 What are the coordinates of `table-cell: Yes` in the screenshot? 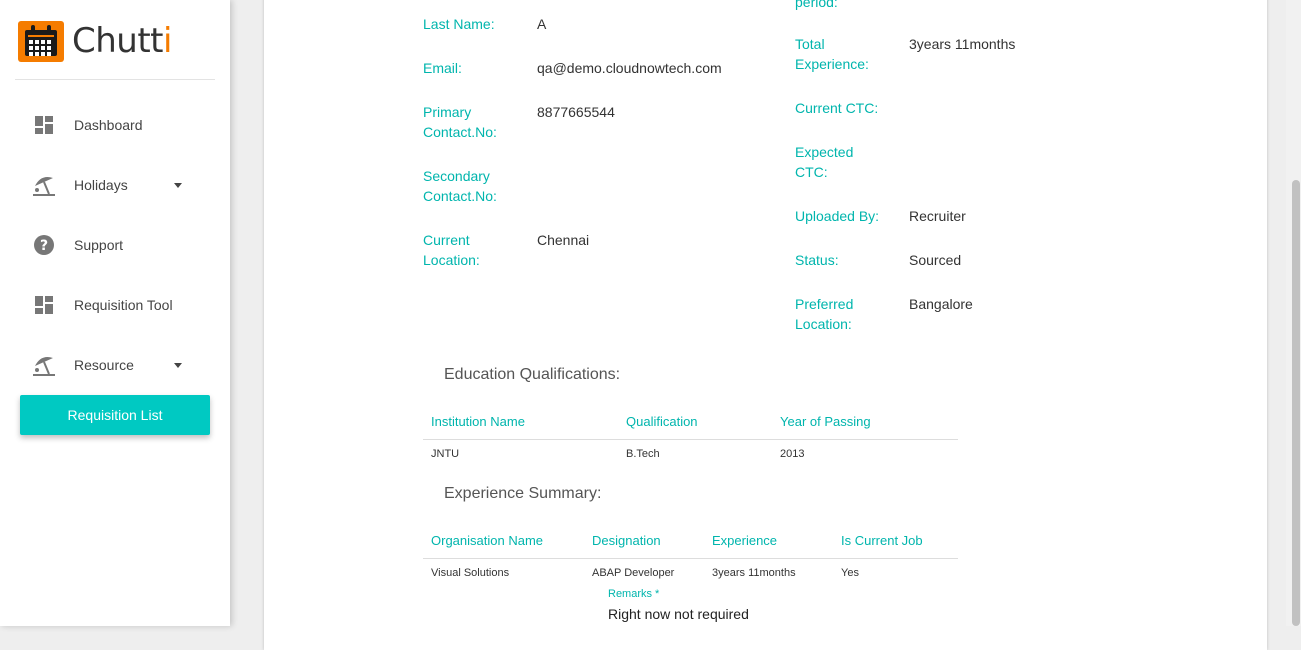 It's located at (850, 573).